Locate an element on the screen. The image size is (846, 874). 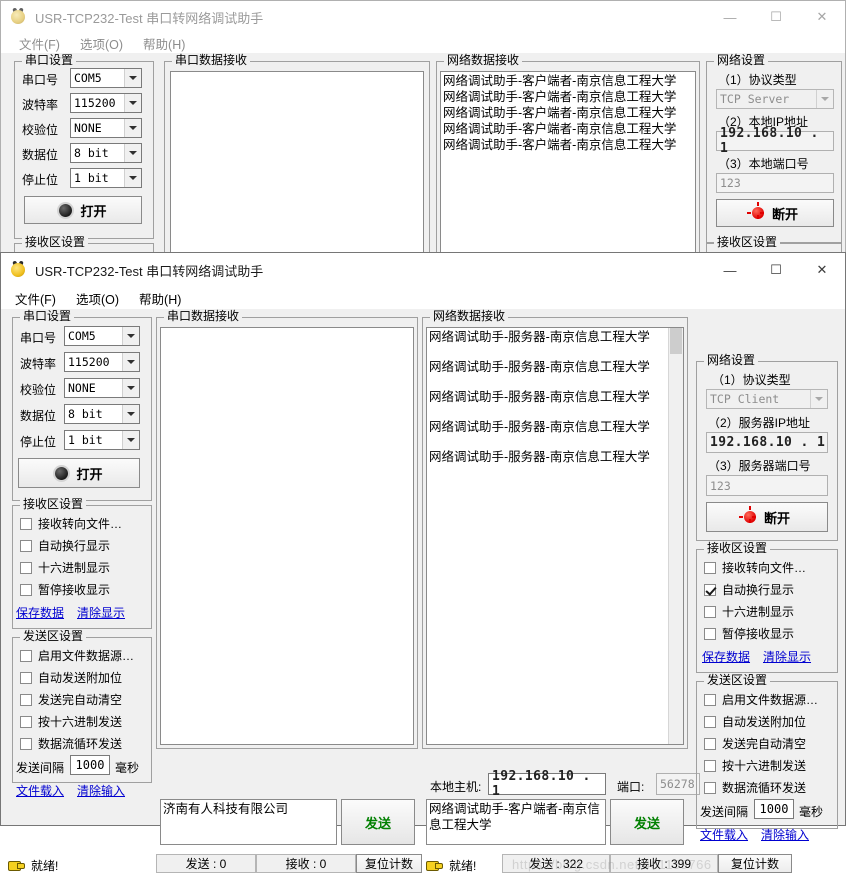
protocol-combo: TCP Client is located at coordinates (767, 399).